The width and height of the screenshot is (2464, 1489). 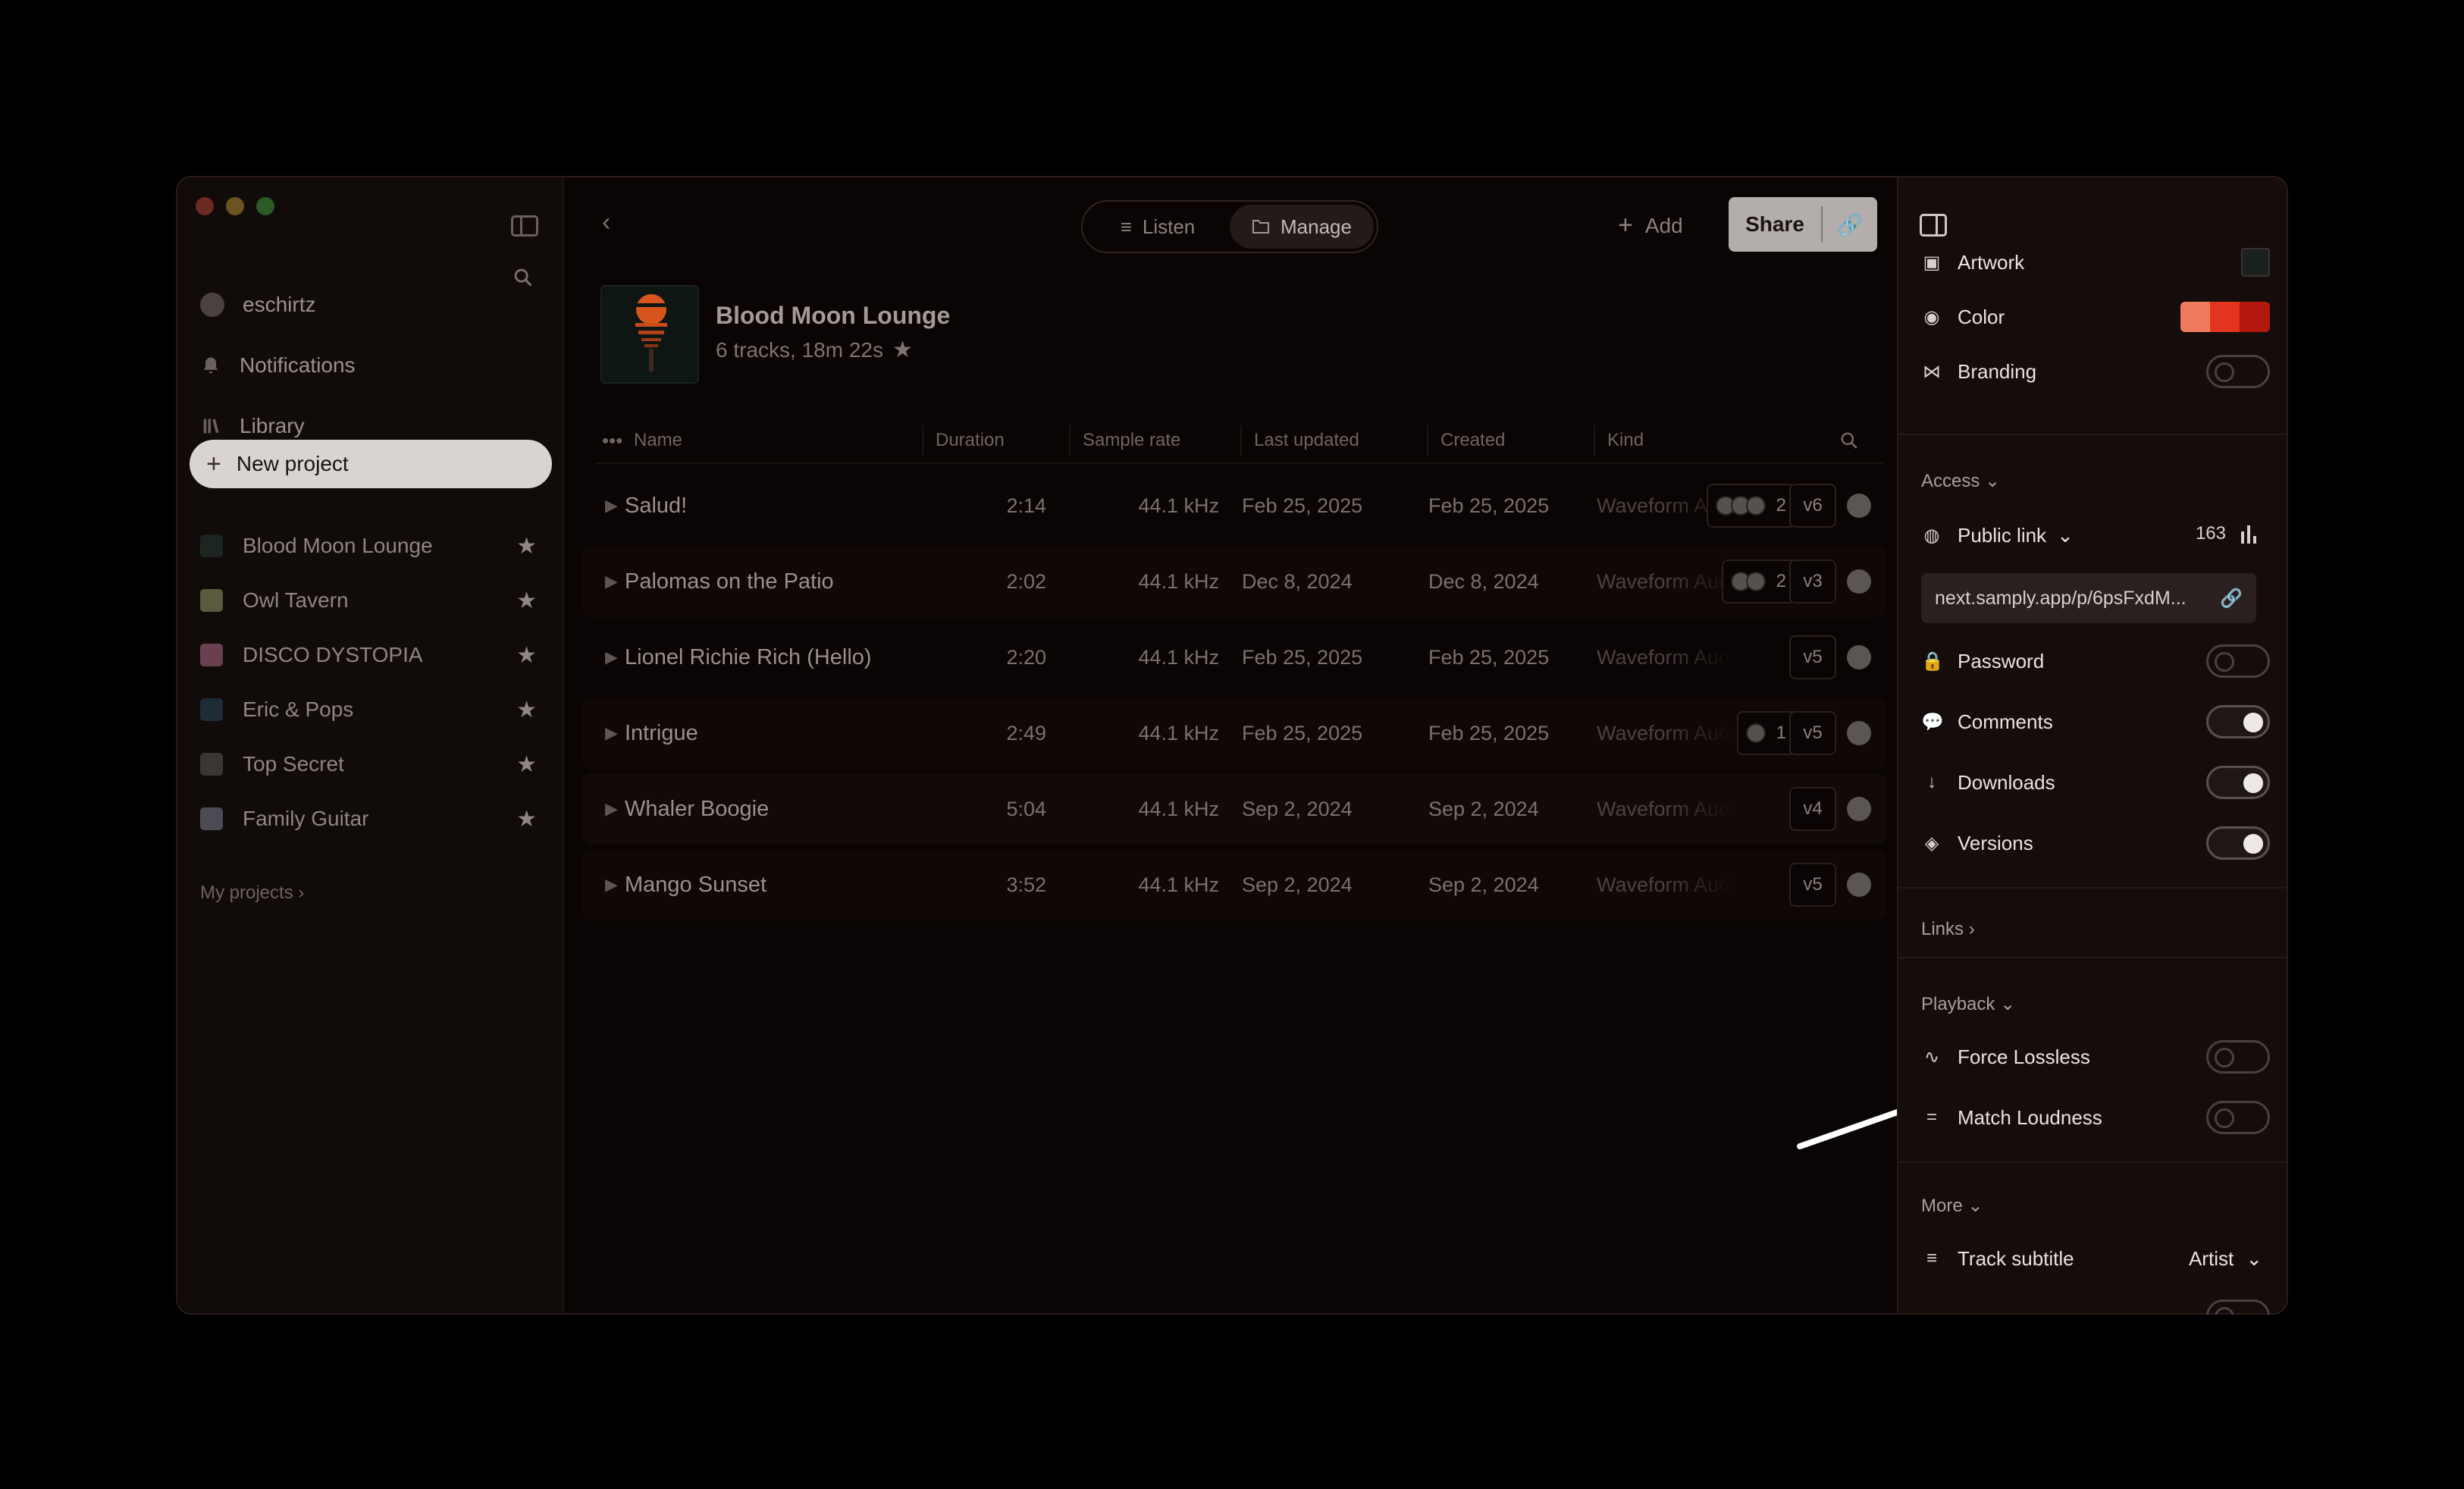 I want to click on version-badge: v3, so click(x=1812, y=581).